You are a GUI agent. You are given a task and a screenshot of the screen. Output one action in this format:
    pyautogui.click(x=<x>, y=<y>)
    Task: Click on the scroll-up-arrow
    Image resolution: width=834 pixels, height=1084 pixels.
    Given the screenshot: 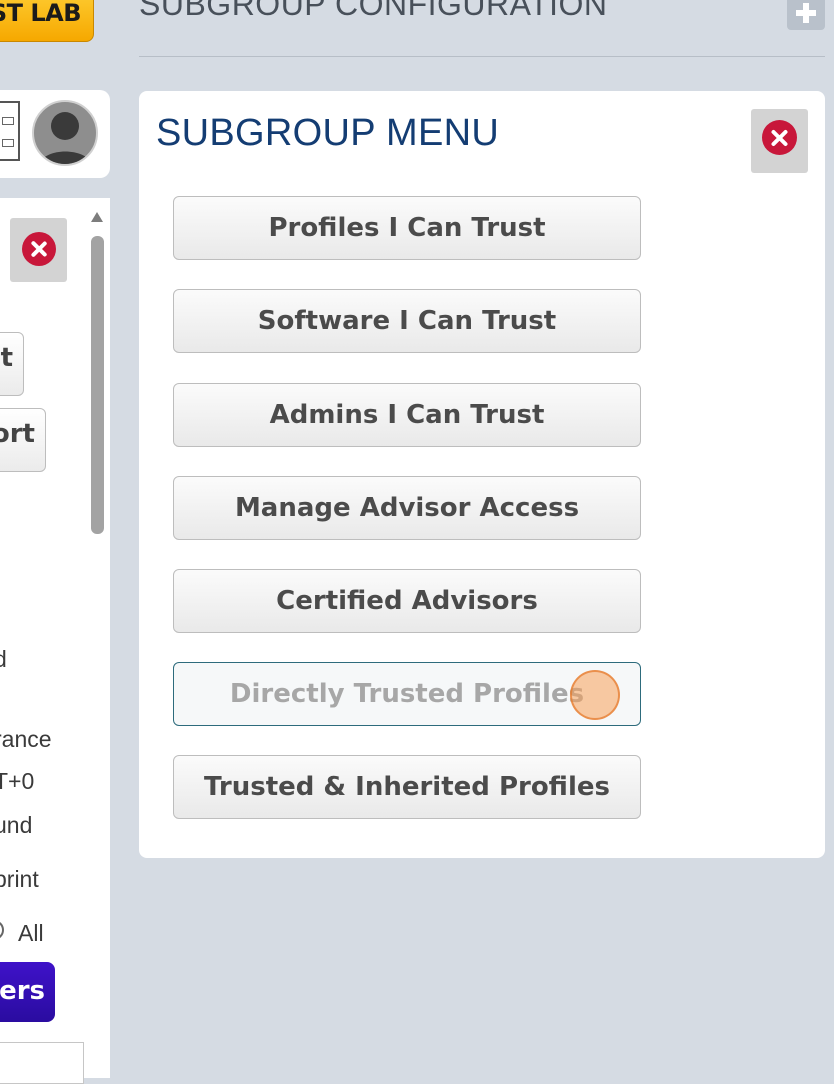 What is the action you would take?
    pyautogui.click(x=97, y=217)
    